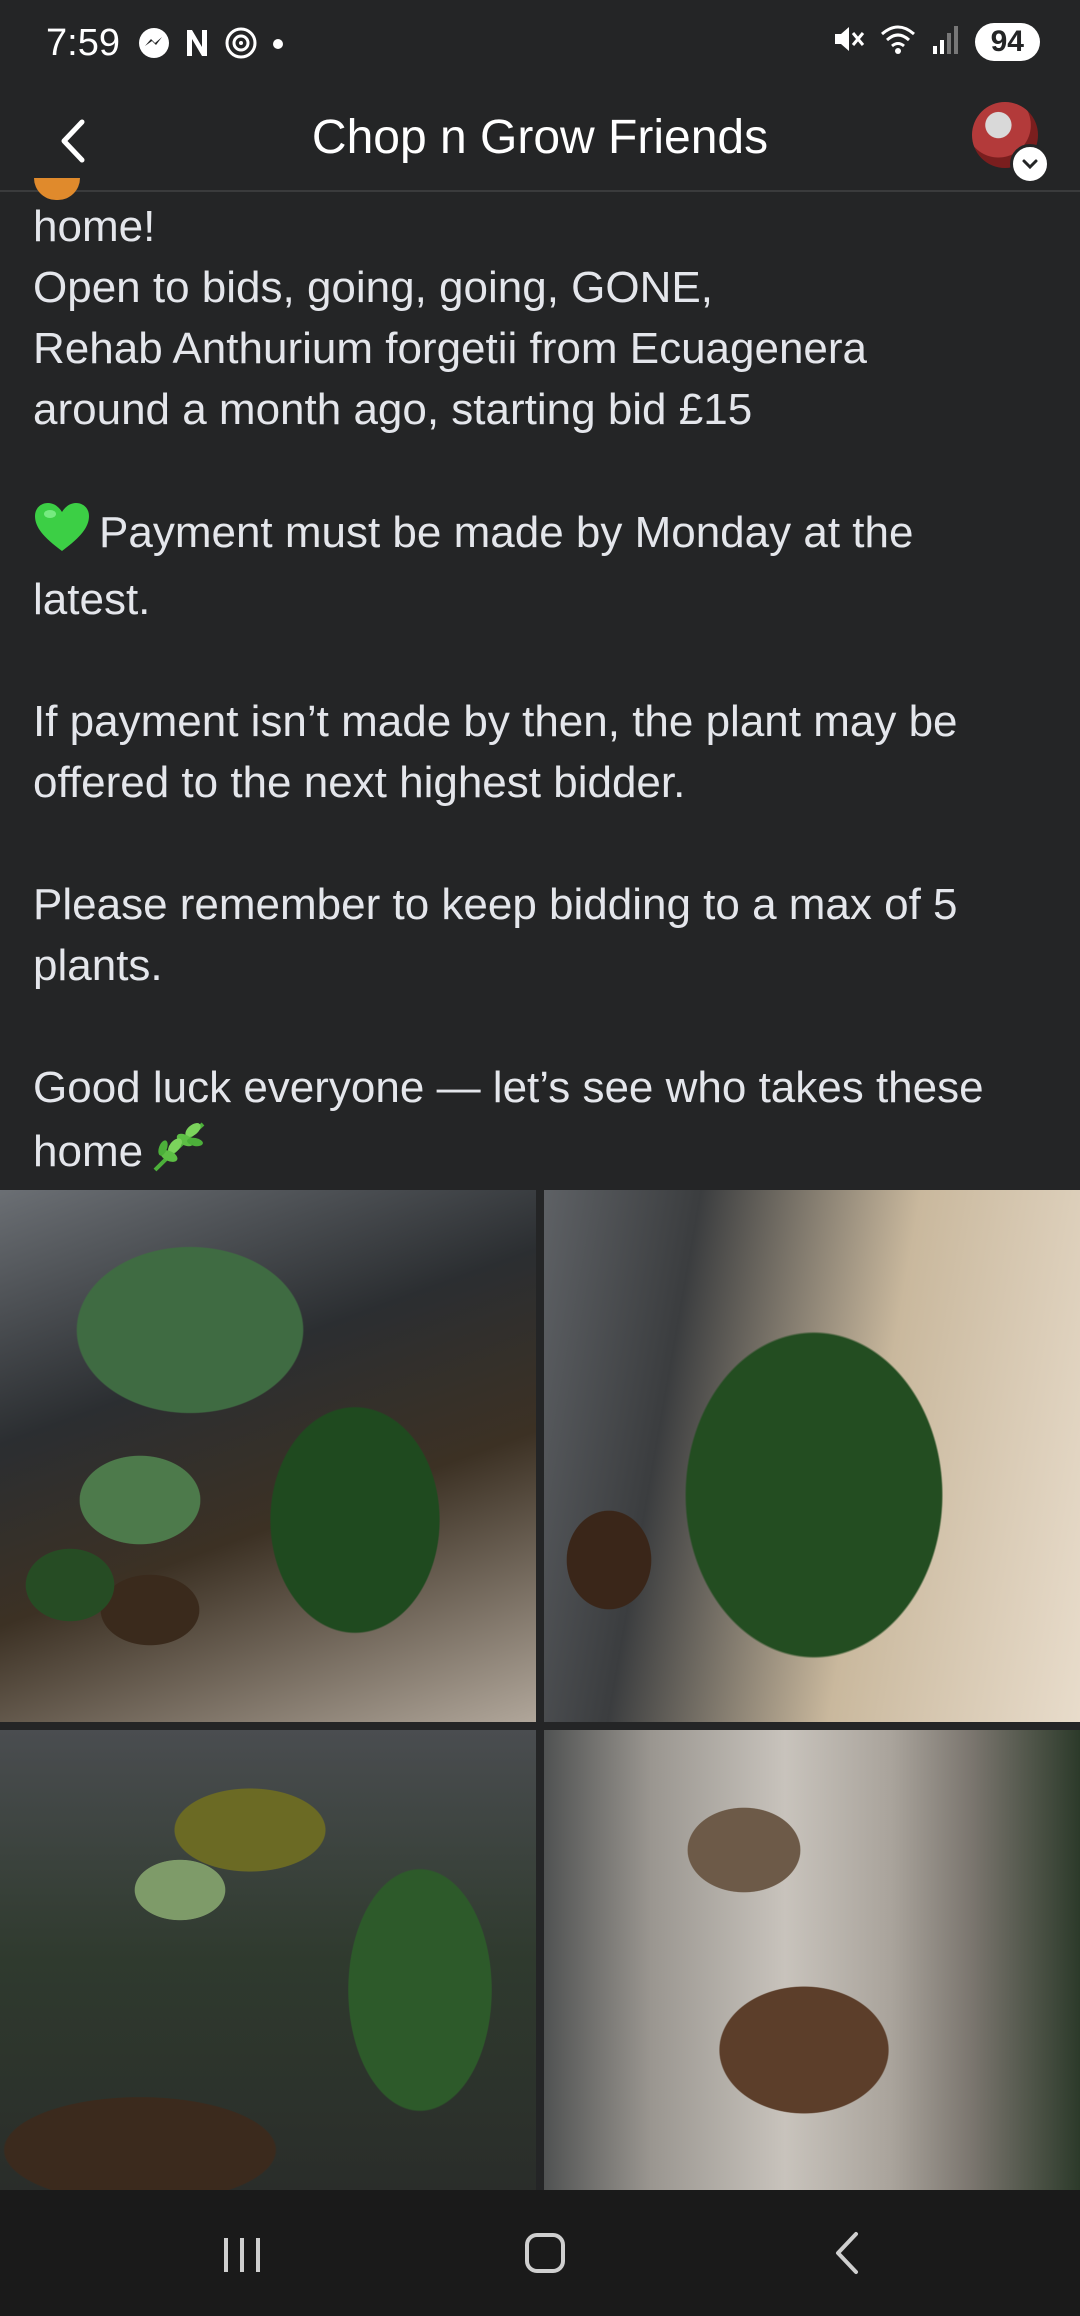 This screenshot has width=1080, height=2316. What do you see at coordinates (540, 137) in the screenshot?
I see `page-title: Chop n Grow Friends` at bounding box center [540, 137].